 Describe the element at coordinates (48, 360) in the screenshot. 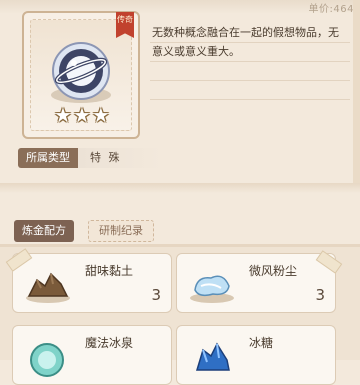

I see `ice-spring-icon` at that location.